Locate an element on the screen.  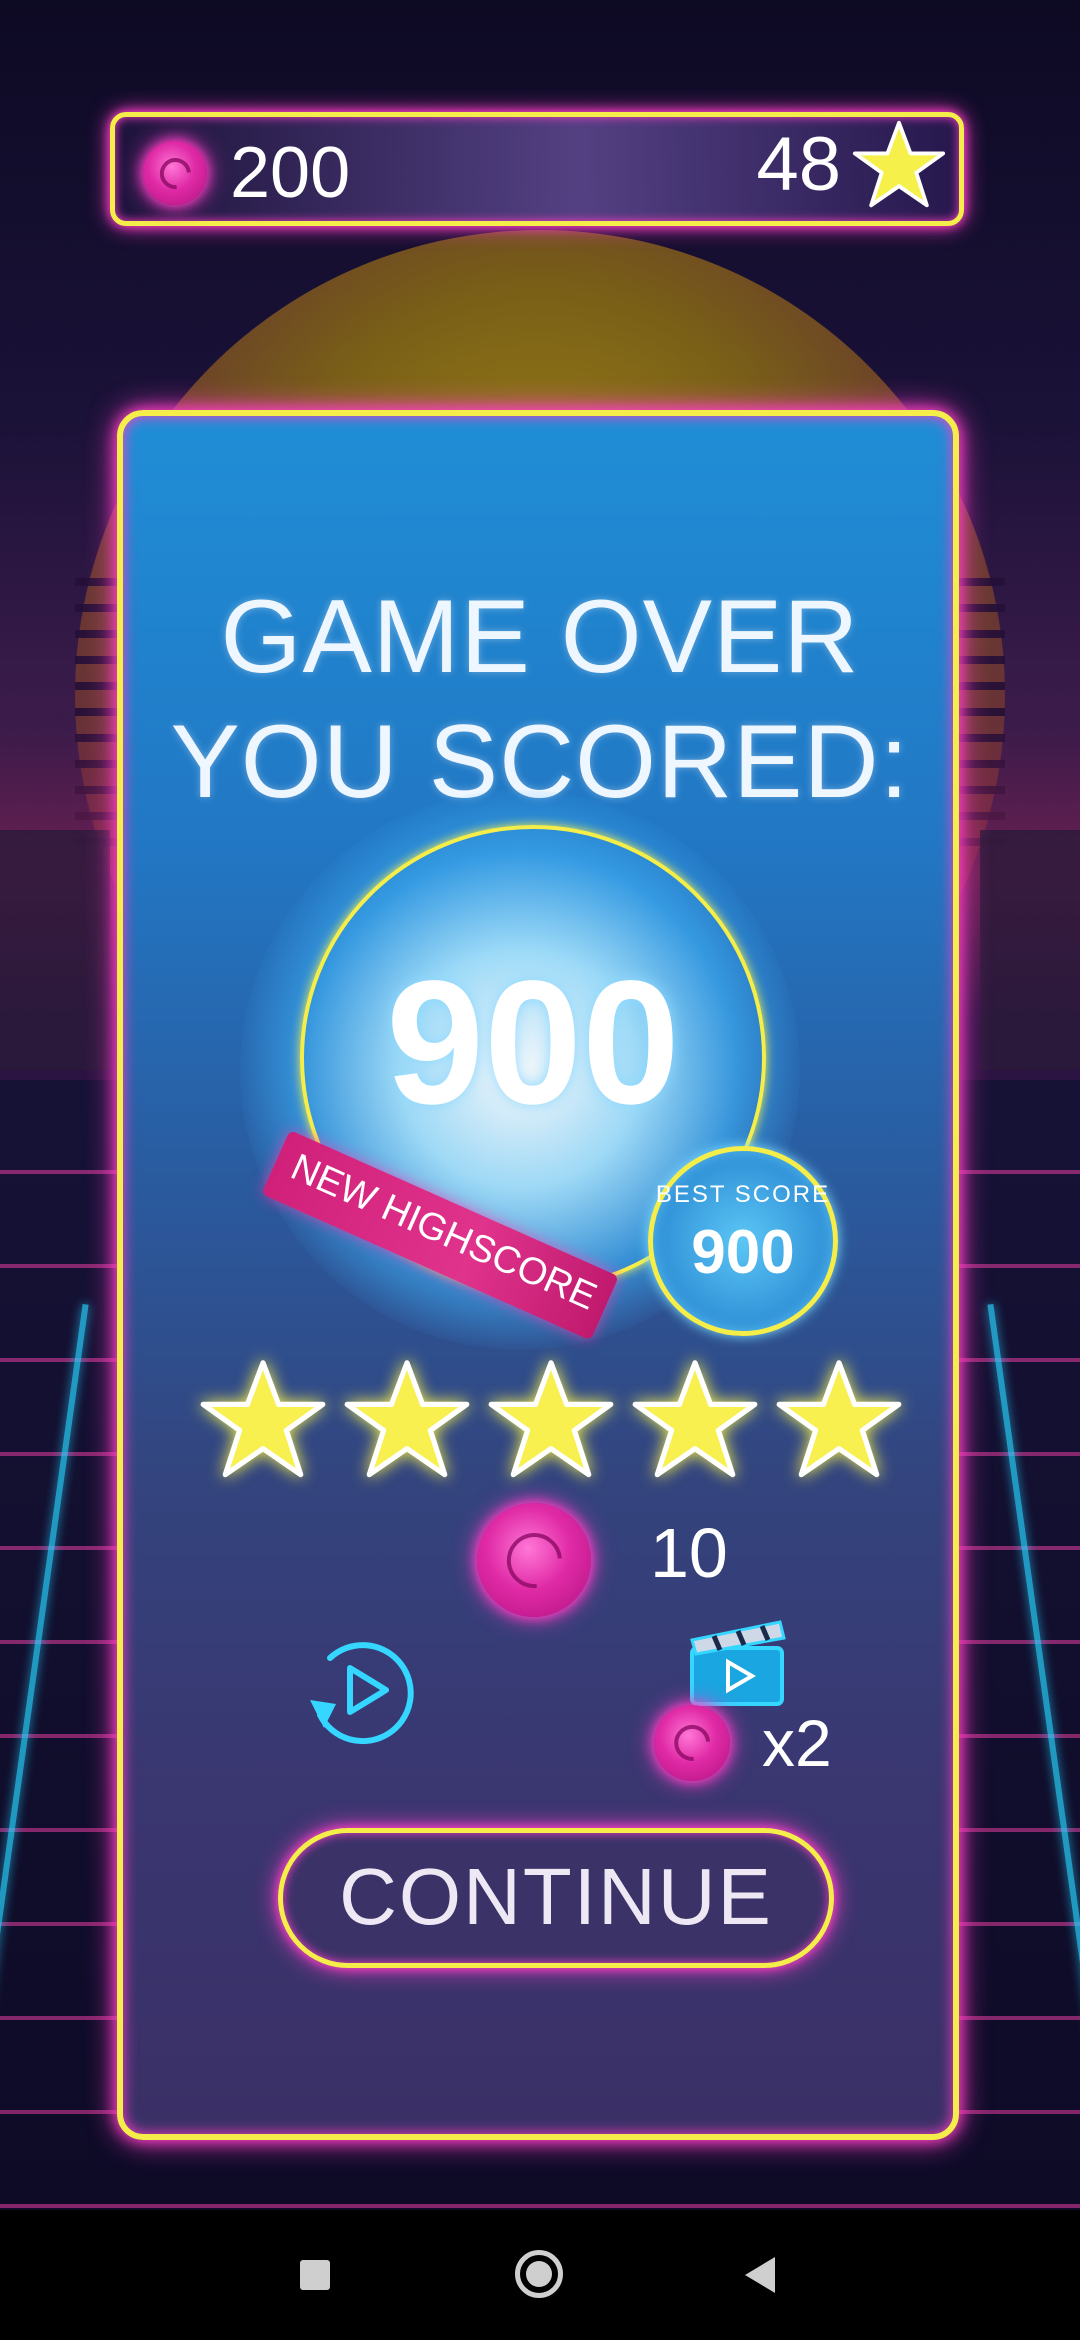
replay-icon is located at coordinates (362, 1693).